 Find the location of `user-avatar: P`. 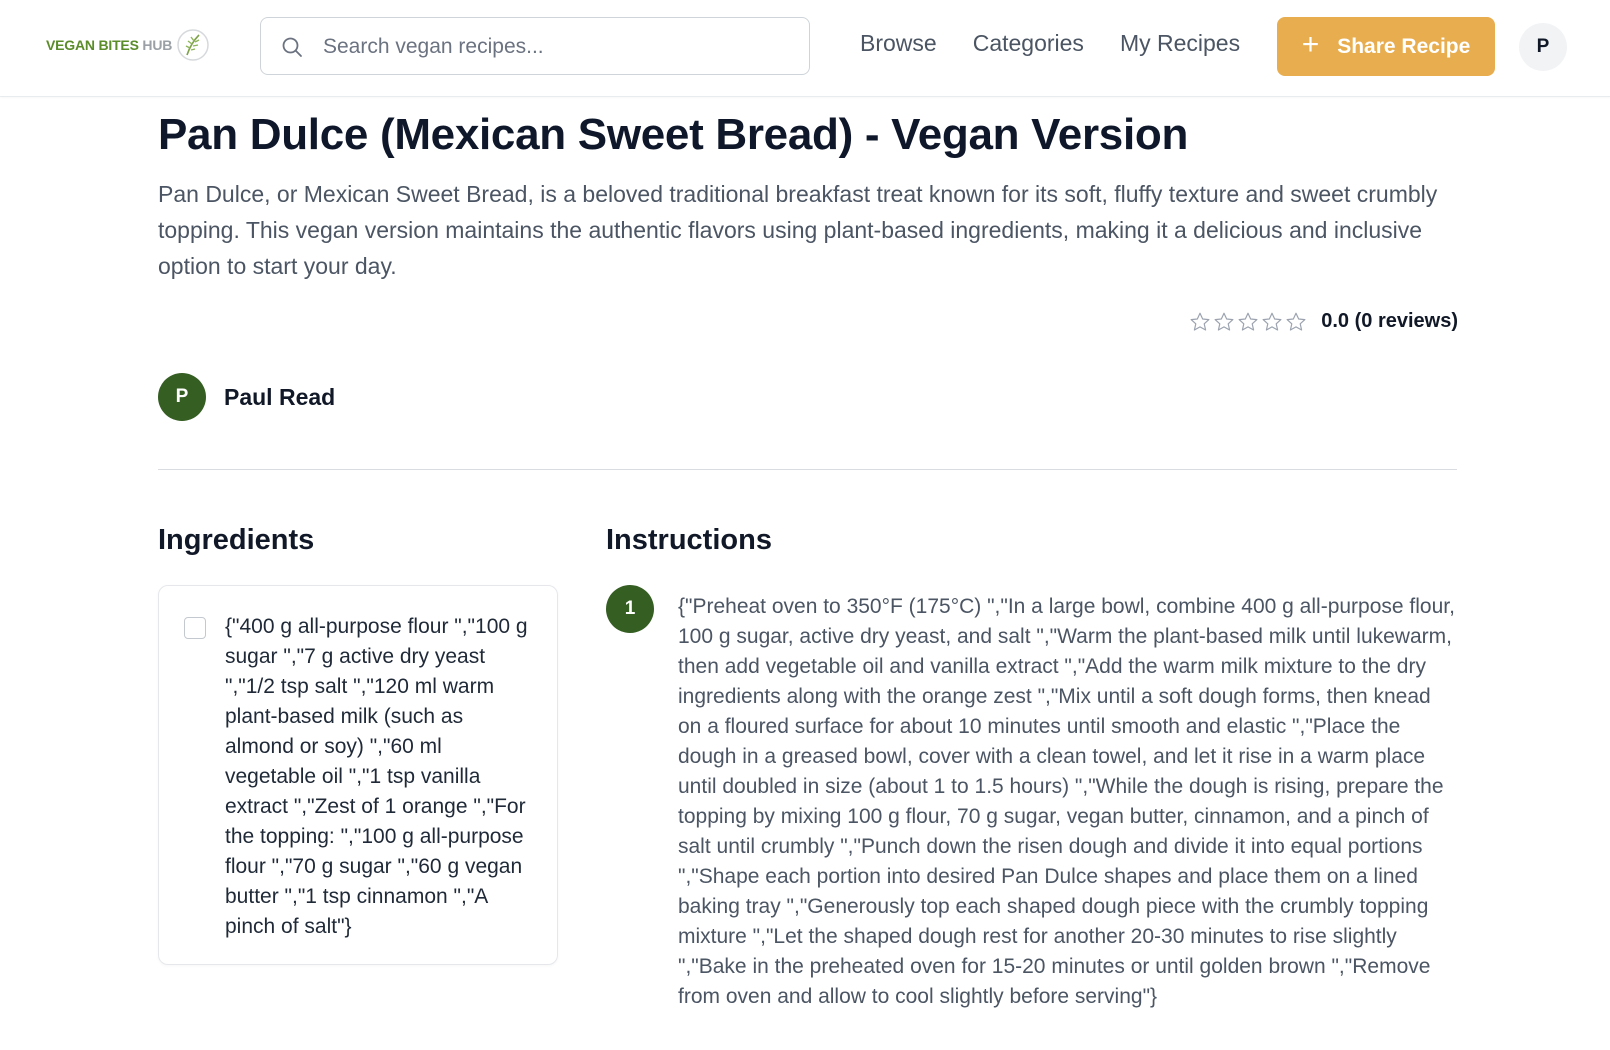

user-avatar: P is located at coordinates (1543, 47).